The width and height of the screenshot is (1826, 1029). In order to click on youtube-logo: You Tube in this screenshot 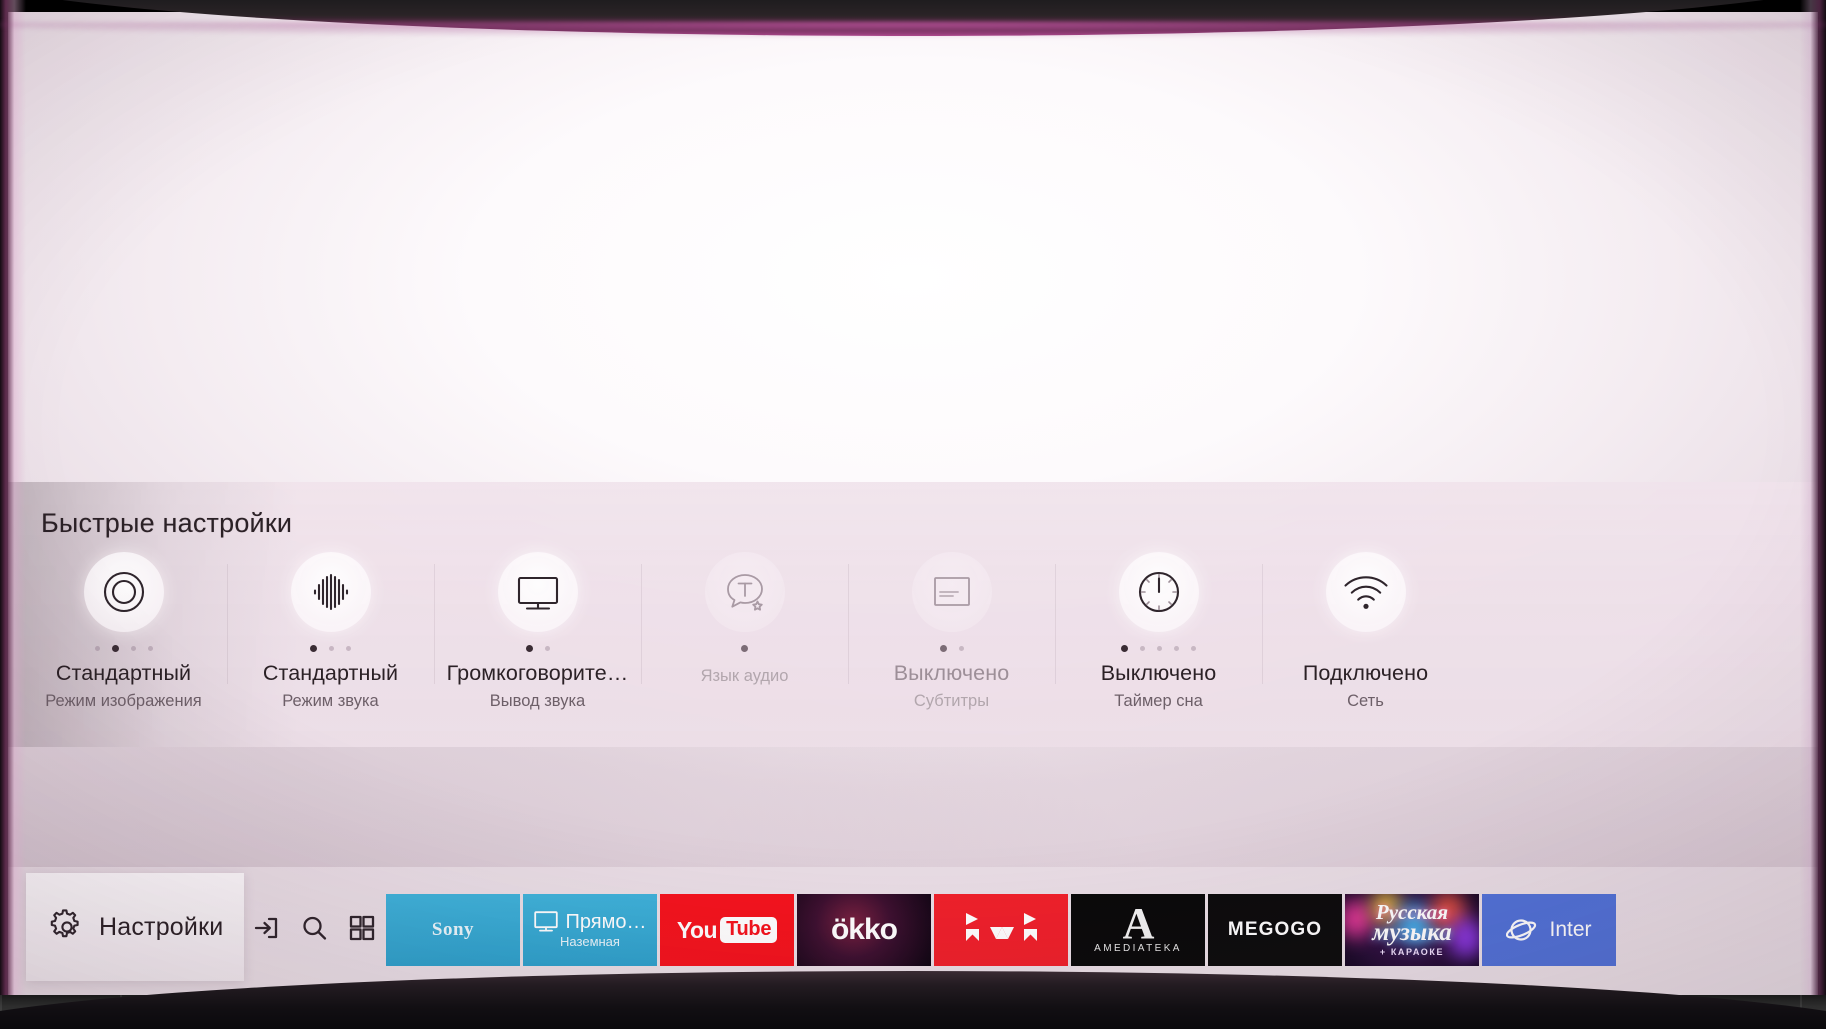, I will do `click(727, 930)`.